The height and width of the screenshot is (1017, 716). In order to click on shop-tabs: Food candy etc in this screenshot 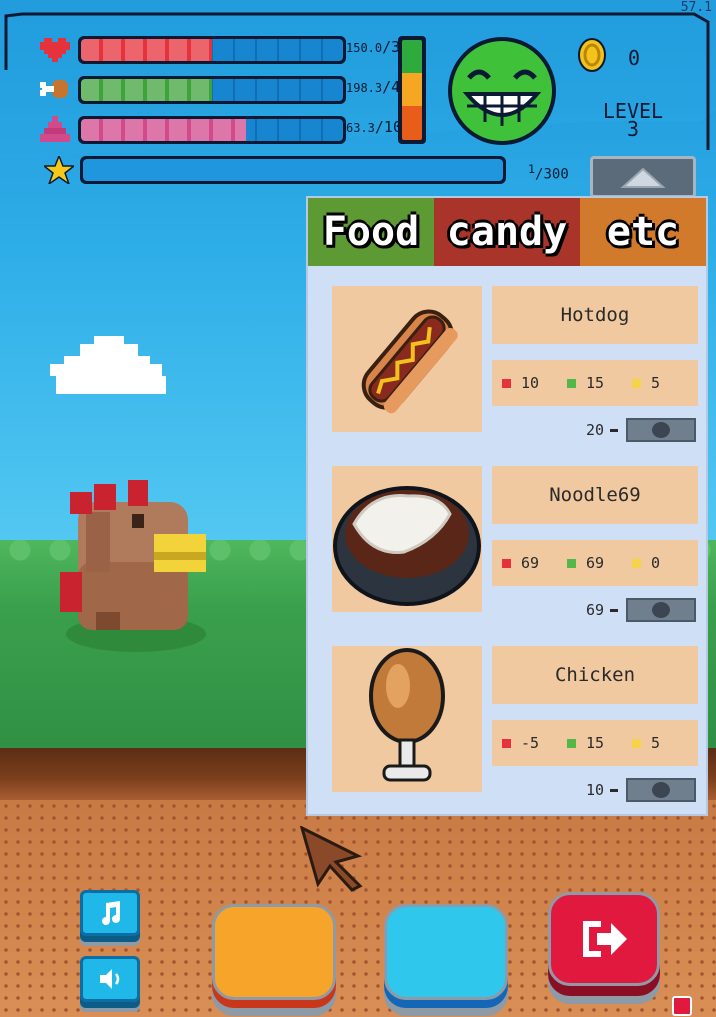, I will do `click(507, 232)`.